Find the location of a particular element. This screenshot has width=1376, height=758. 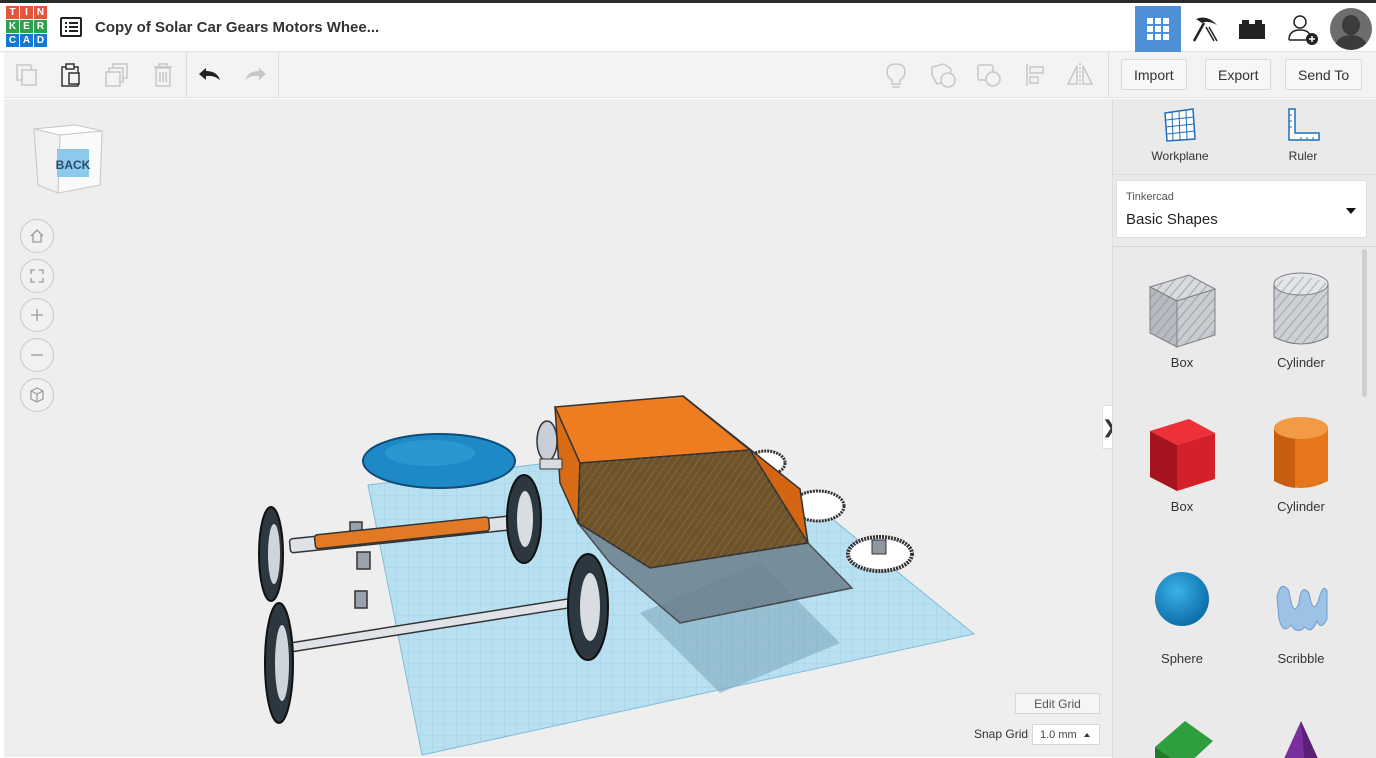

perspective-icon is located at coordinates (37, 395).